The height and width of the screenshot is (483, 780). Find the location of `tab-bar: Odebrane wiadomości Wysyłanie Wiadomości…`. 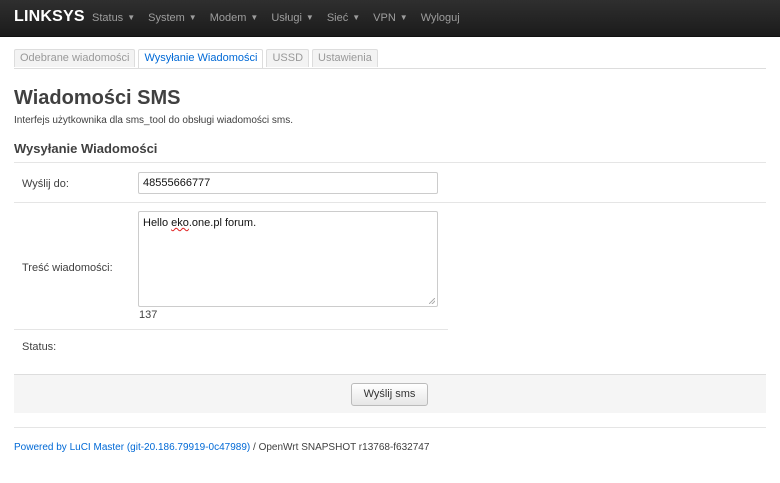

tab-bar: Odebrane wiadomości Wysyłanie Wiadomości… is located at coordinates (390, 59).